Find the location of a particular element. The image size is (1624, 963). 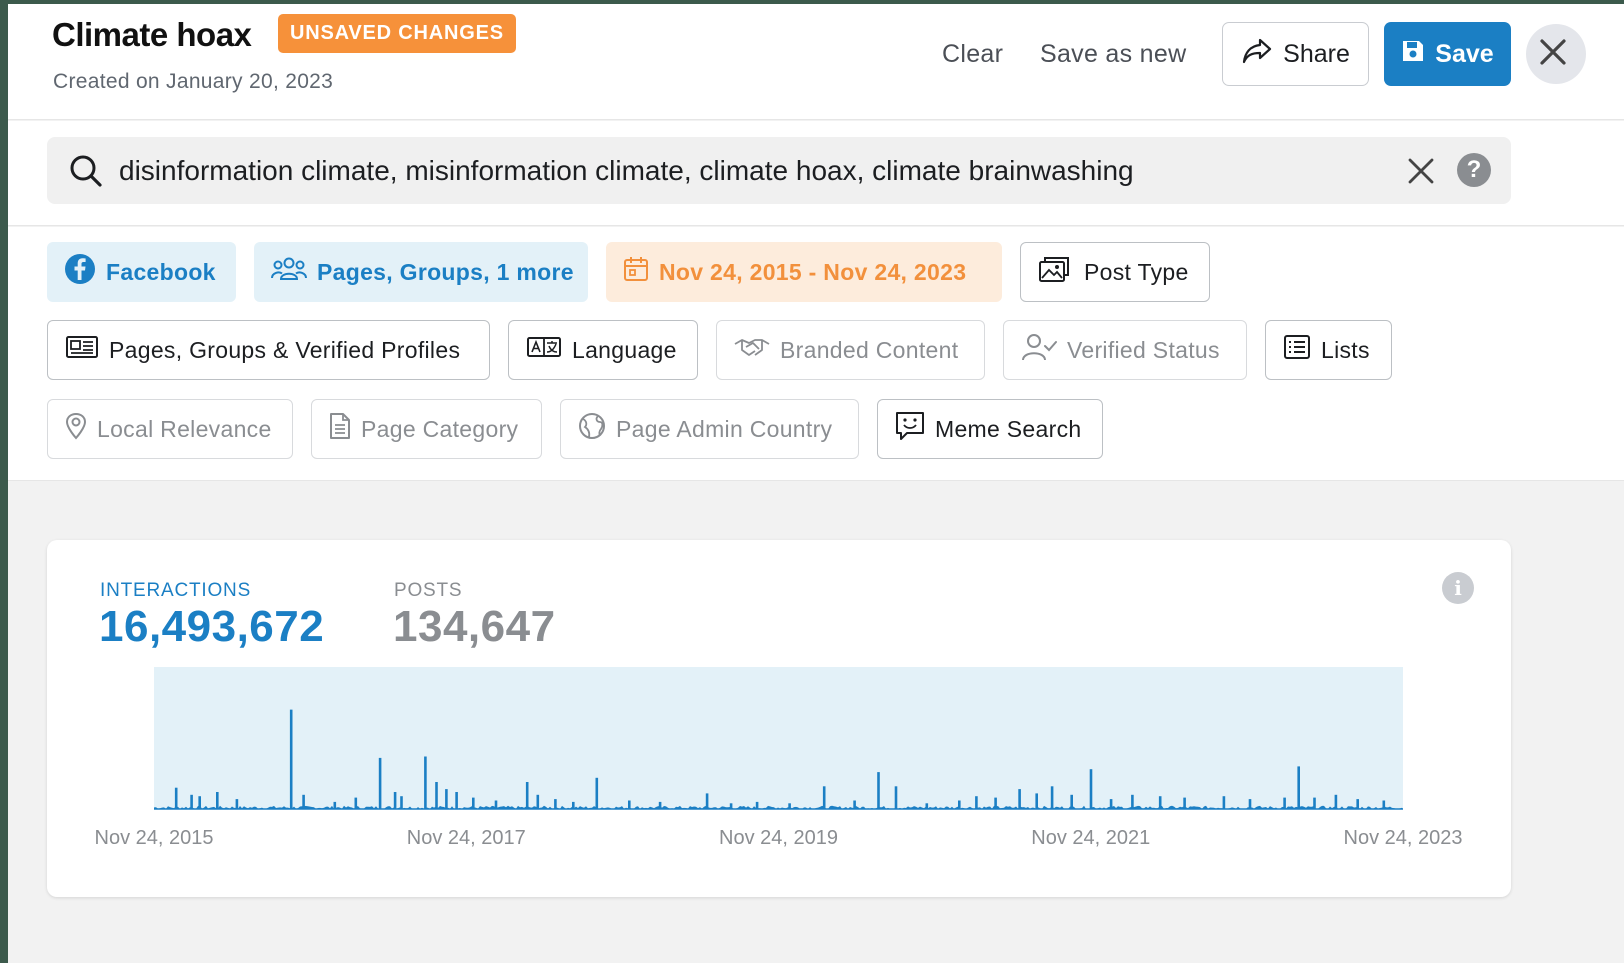

lists-chip: Lists is located at coordinates (1328, 350).